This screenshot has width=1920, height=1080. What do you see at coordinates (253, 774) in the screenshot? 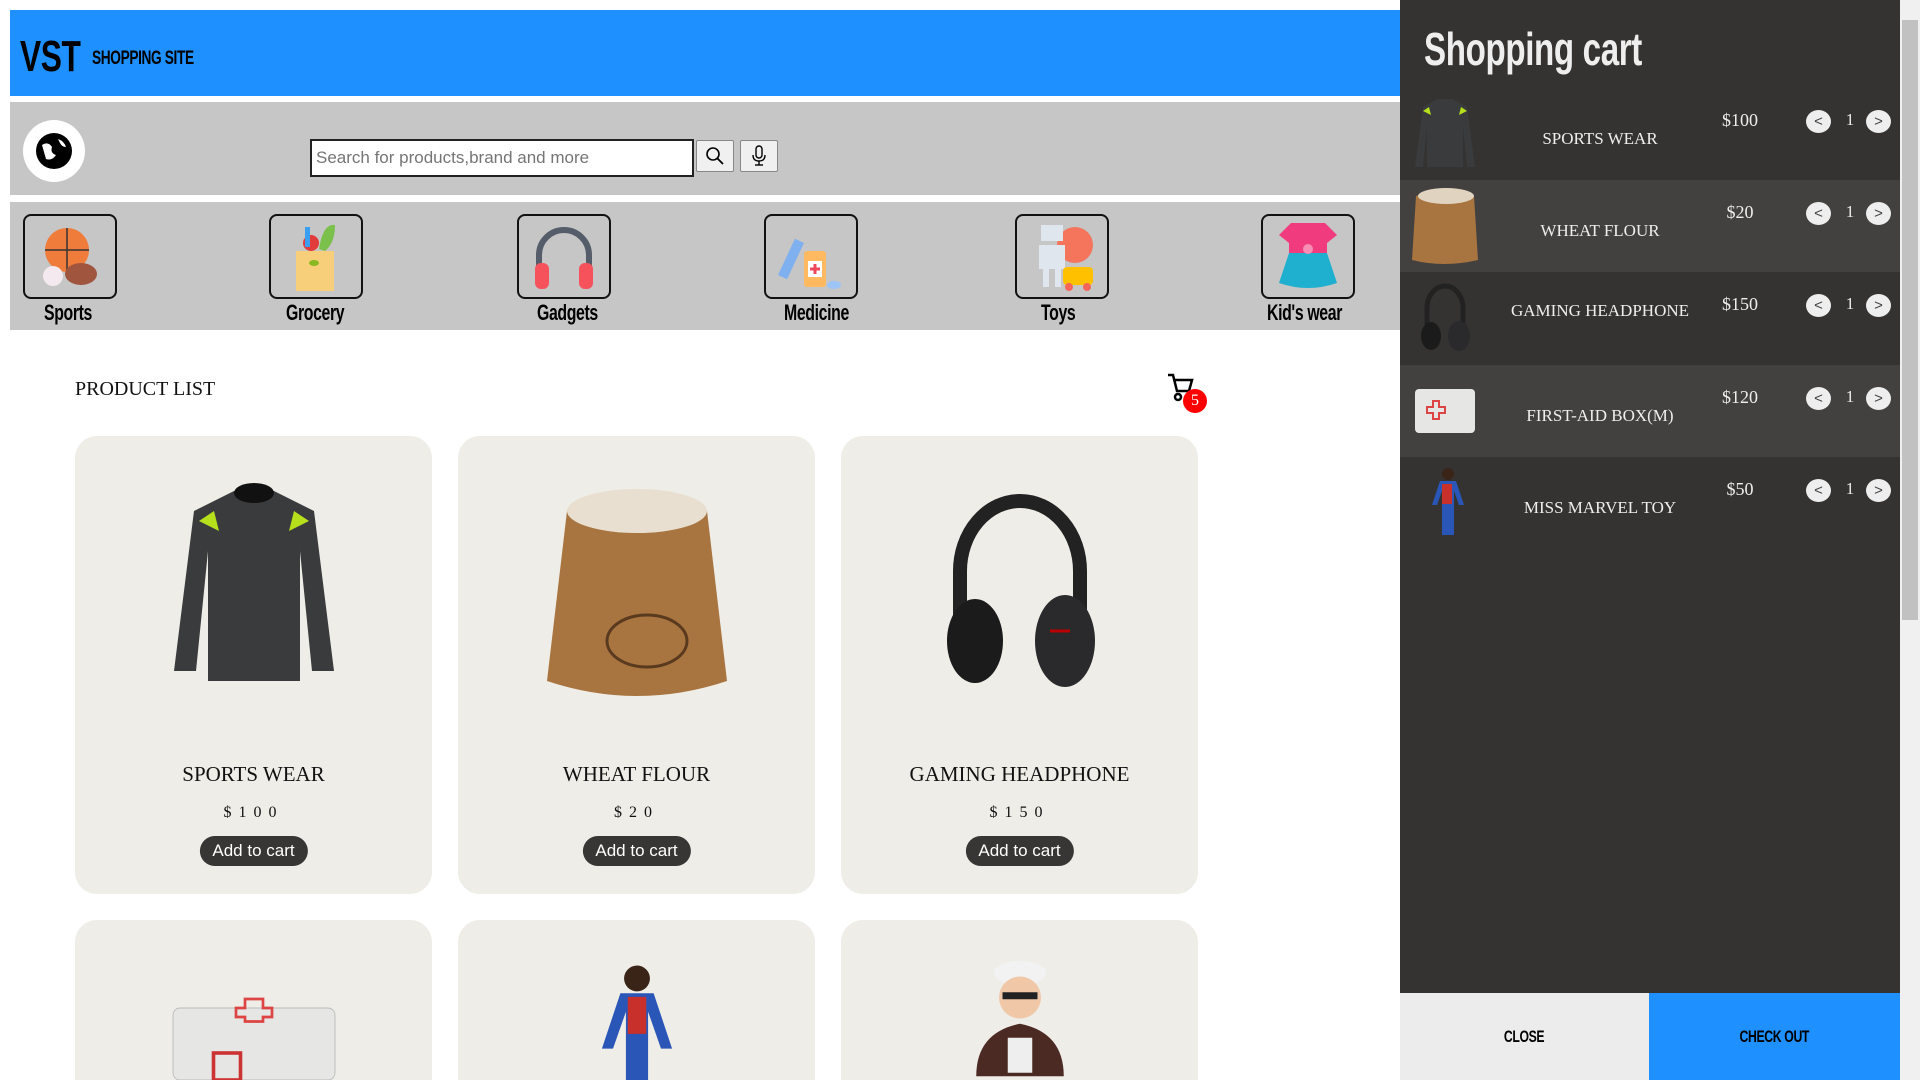
I see `product-name: SPORTS WEAR` at bounding box center [253, 774].